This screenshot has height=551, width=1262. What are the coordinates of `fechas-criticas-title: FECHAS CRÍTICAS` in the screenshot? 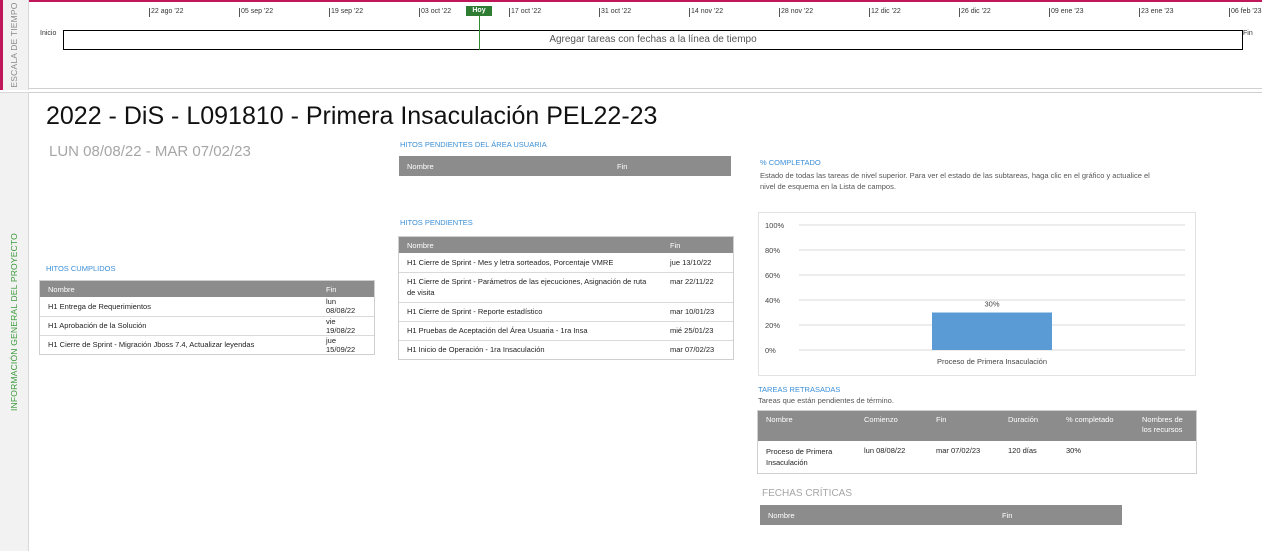 It's located at (807, 493).